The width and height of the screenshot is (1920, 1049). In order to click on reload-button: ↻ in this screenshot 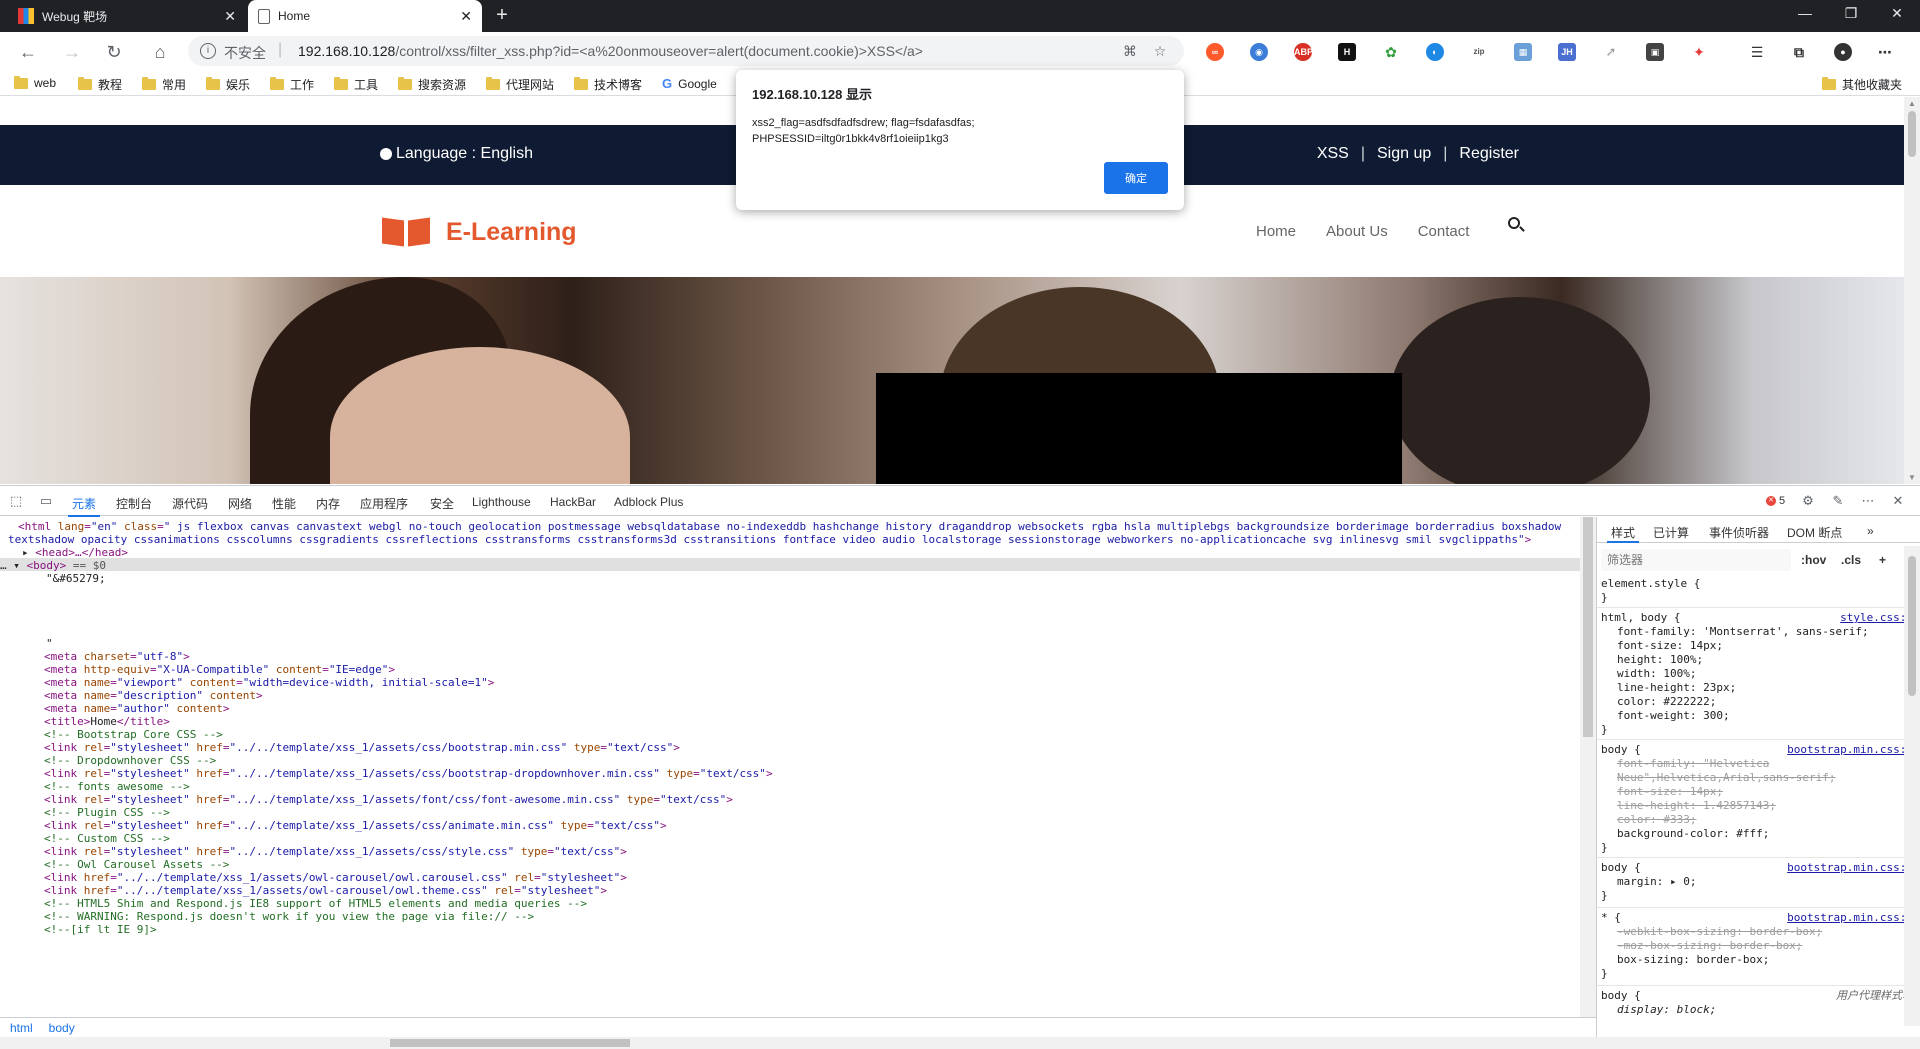, I will do `click(114, 52)`.